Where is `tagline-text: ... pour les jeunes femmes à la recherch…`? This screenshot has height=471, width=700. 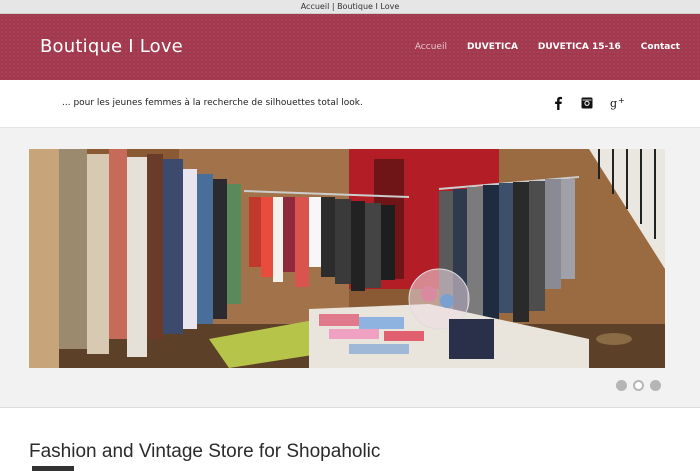
tagline-text: ... pour les jeunes femmes à la recherch… is located at coordinates (212, 103).